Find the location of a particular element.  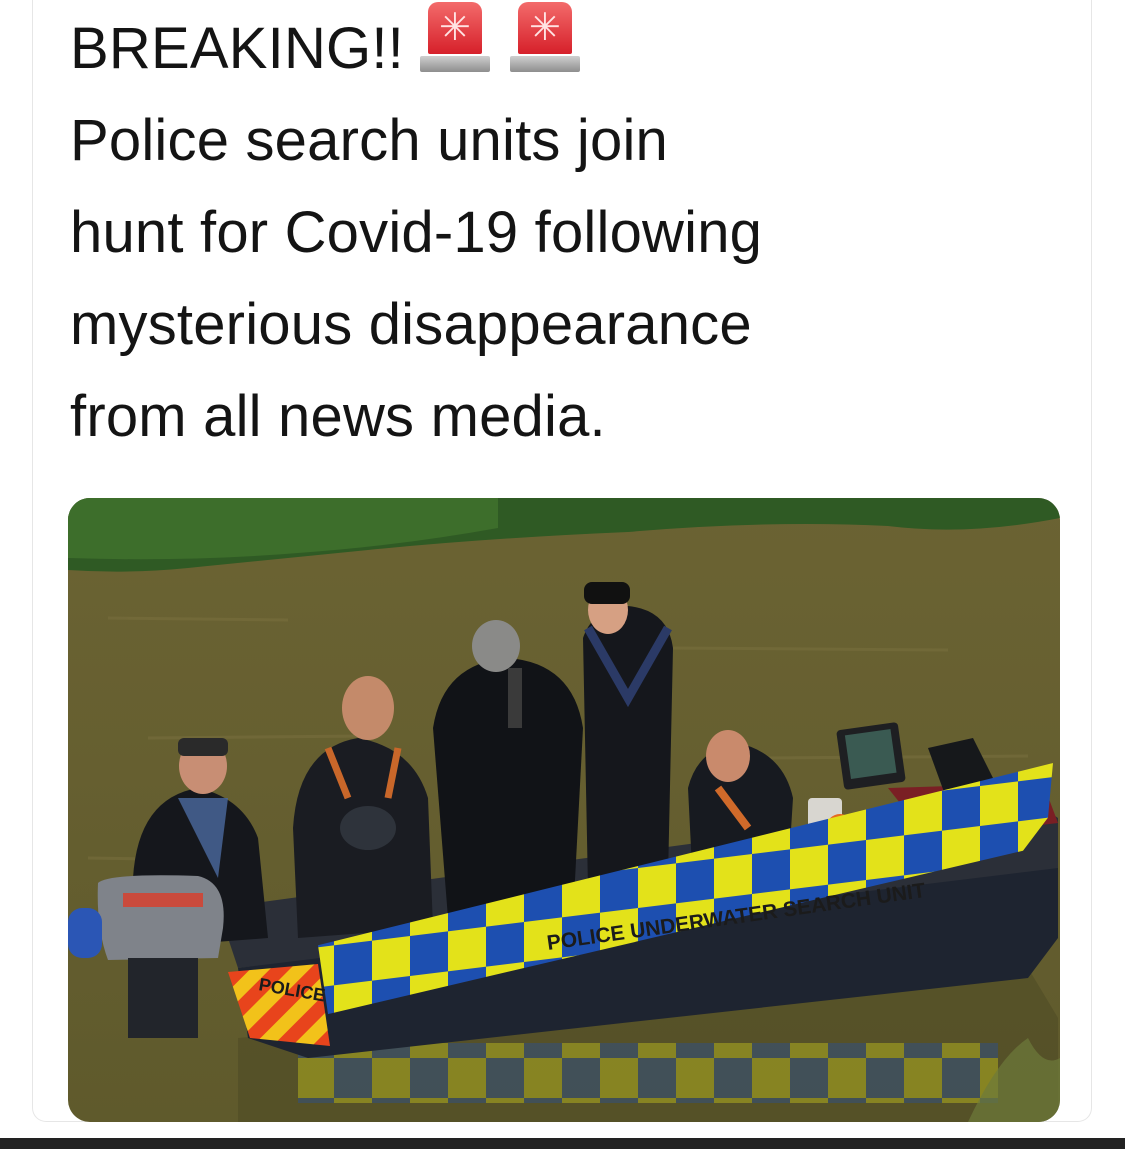

headline-breaking: BREAKING!! ✳ ✳ is located at coordinates (550, 48).